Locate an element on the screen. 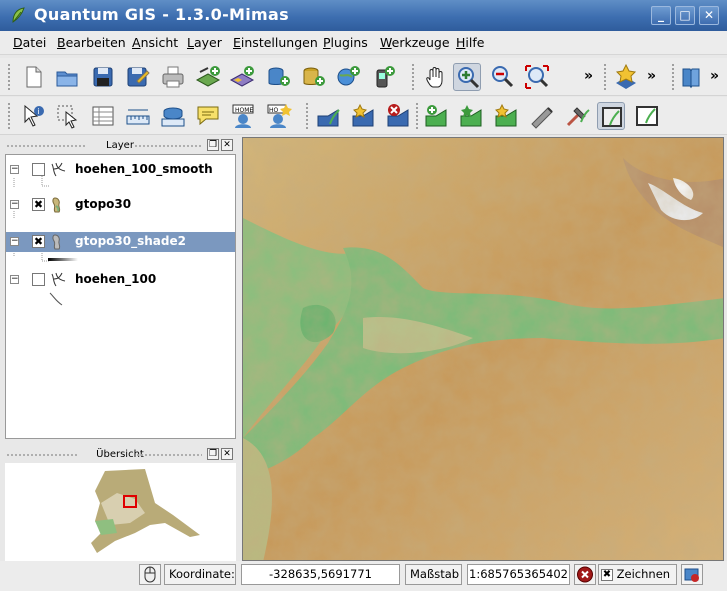 The image size is (727, 591). layer-row: − hoehen_100_smooth is located at coordinates (120, 170).